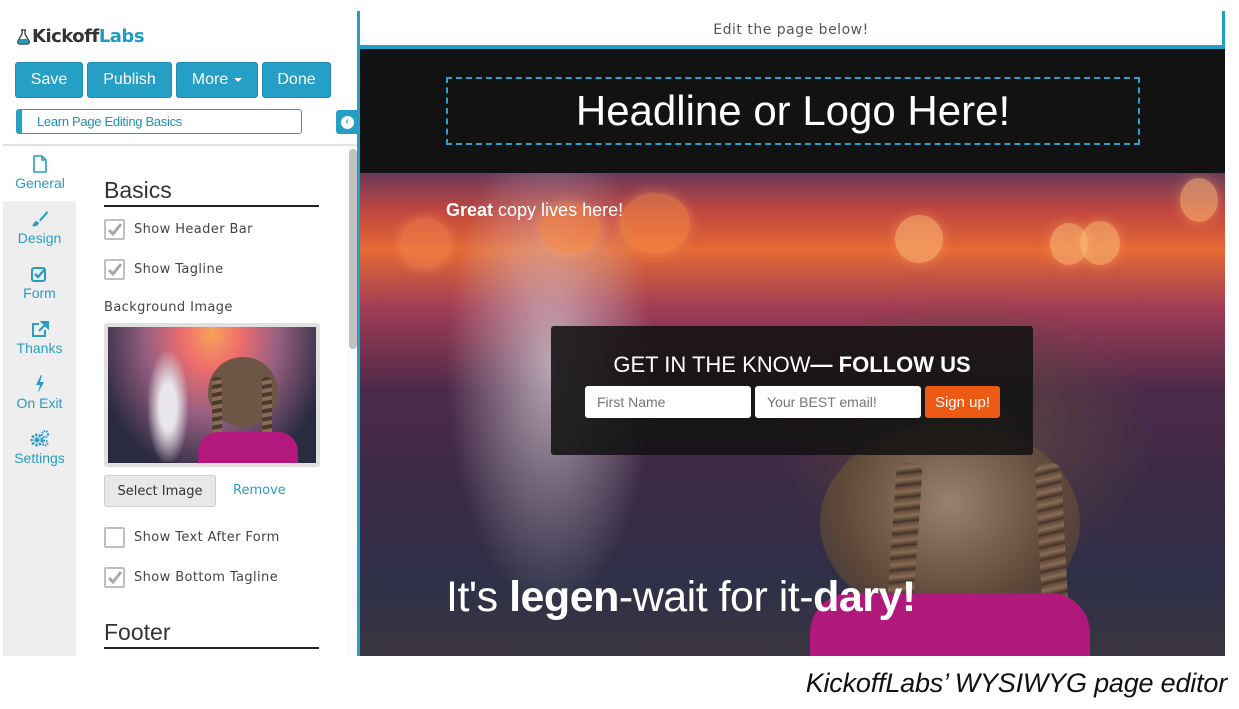 The width and height of the screenshot is (1239, 709). I want to click on collapse-panel-button: ‹, so click(347, 122).